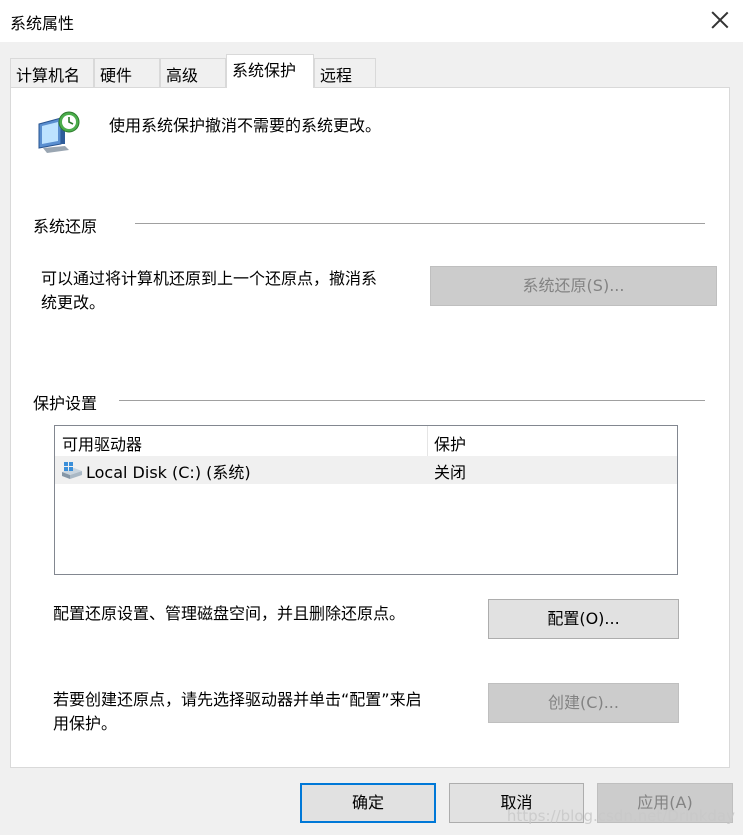 The height and width of the screenshot is (835, 743). What do you see at coordinates (245, 125) in the screenshot?
I see `intro-text: 使用系统保护撤消不需要的系统更改。` at bounding box center [245, 125].